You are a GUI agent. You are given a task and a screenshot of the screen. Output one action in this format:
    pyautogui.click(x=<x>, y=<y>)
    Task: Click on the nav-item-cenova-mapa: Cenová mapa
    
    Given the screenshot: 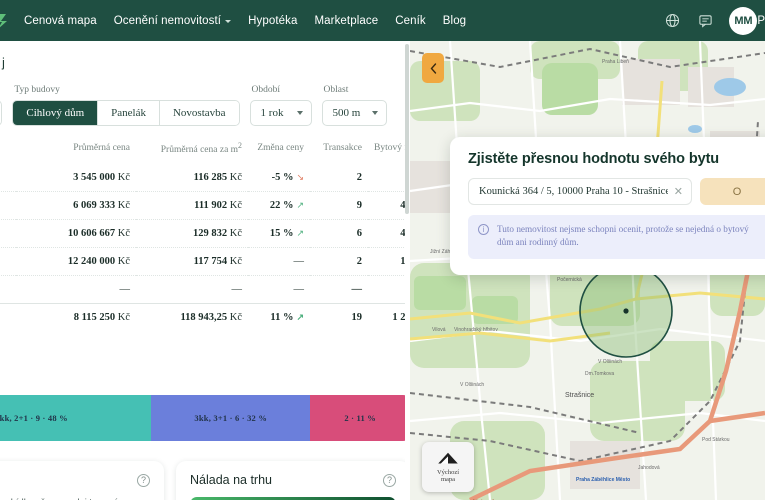 What is the action you would take?
    pyautogui.click(x=60, y=21)
    